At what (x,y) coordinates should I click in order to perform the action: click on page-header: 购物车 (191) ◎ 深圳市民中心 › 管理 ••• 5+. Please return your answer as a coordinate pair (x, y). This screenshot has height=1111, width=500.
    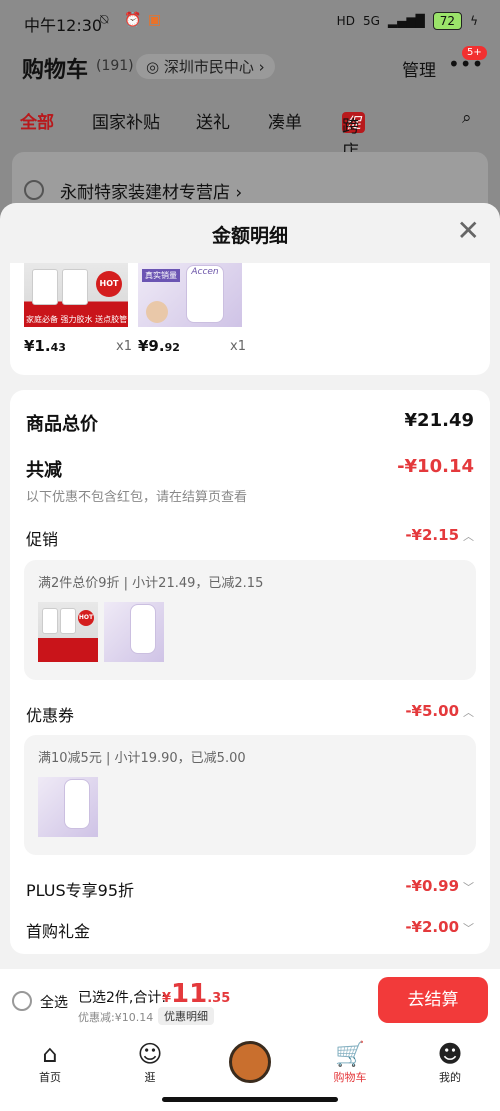
    Looking at the image, I should click on (250, 68).